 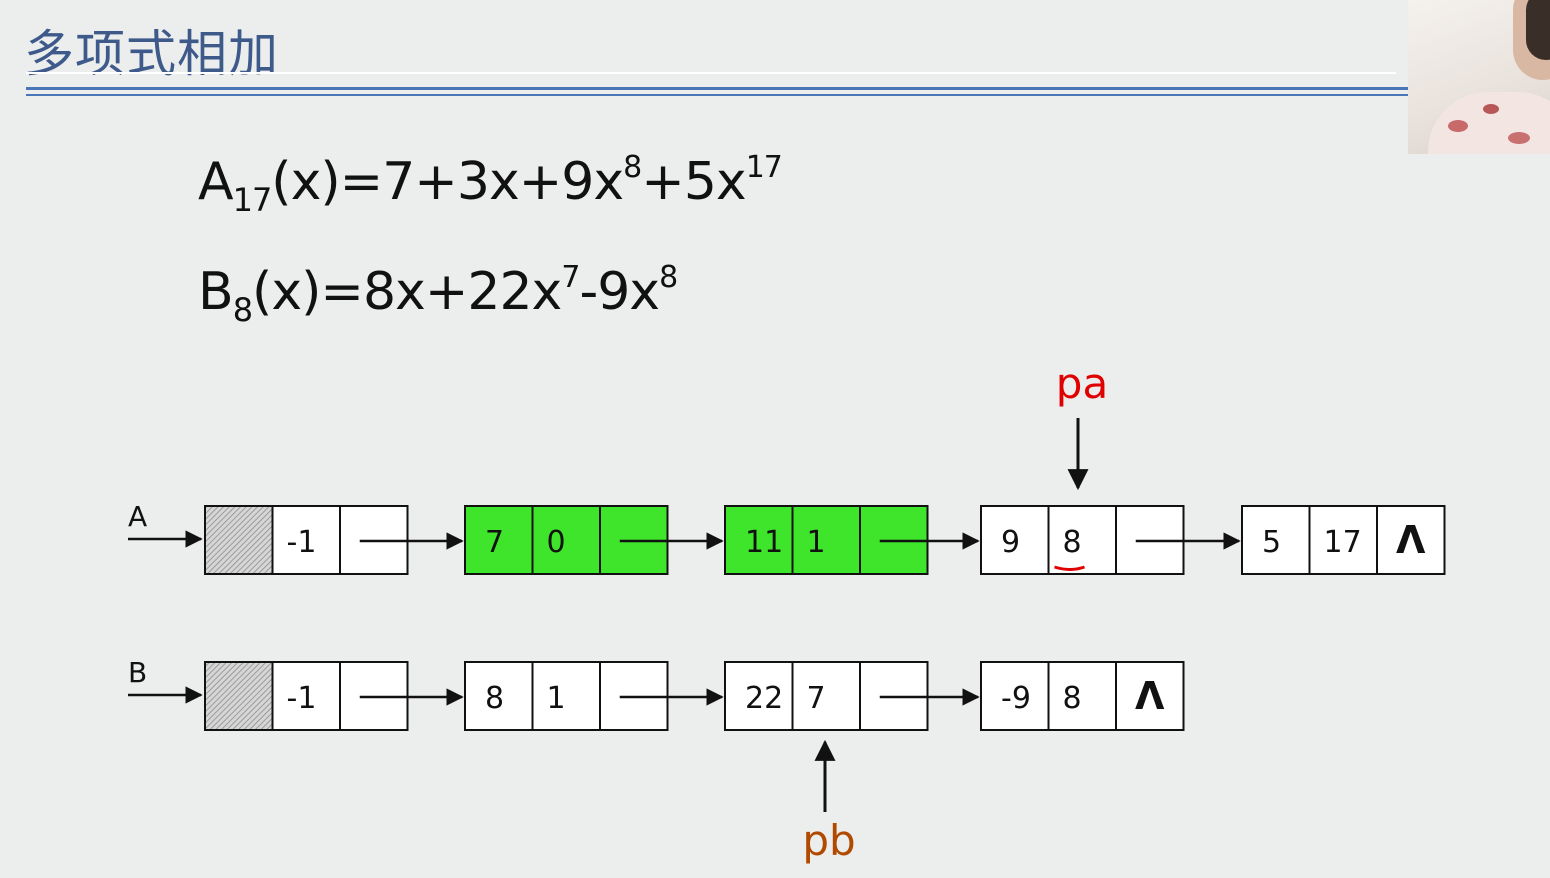 I want to click on list-node: 5 17 Λ, so click(x=1343, y=540).